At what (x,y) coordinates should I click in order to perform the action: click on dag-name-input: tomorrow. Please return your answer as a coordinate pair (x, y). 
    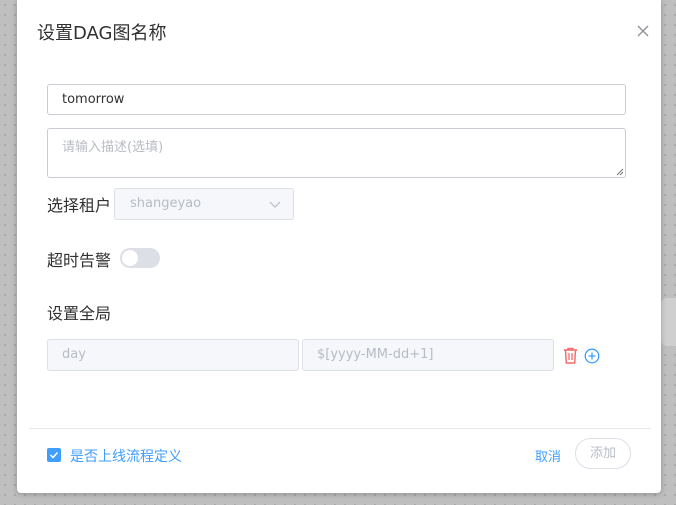
    Looking at the image, I should click on (336, 99).